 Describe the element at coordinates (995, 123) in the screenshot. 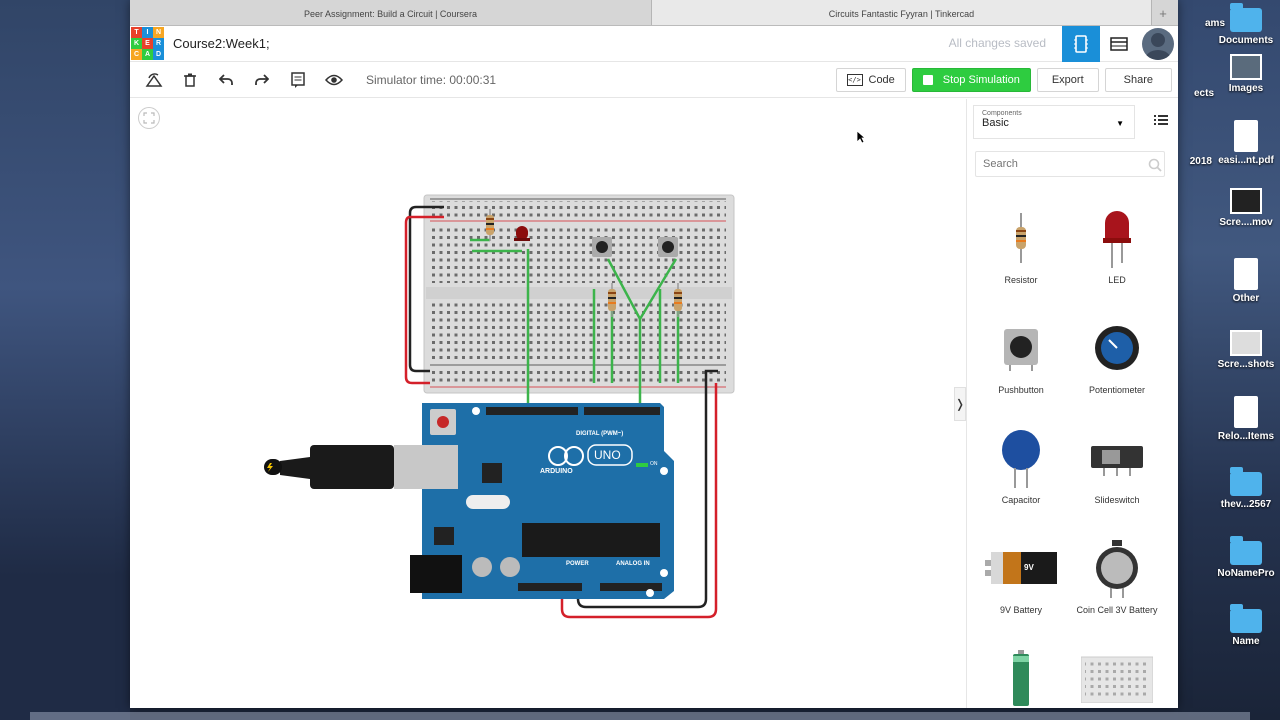

I see `components-dropdown-value: Basic` at that location.